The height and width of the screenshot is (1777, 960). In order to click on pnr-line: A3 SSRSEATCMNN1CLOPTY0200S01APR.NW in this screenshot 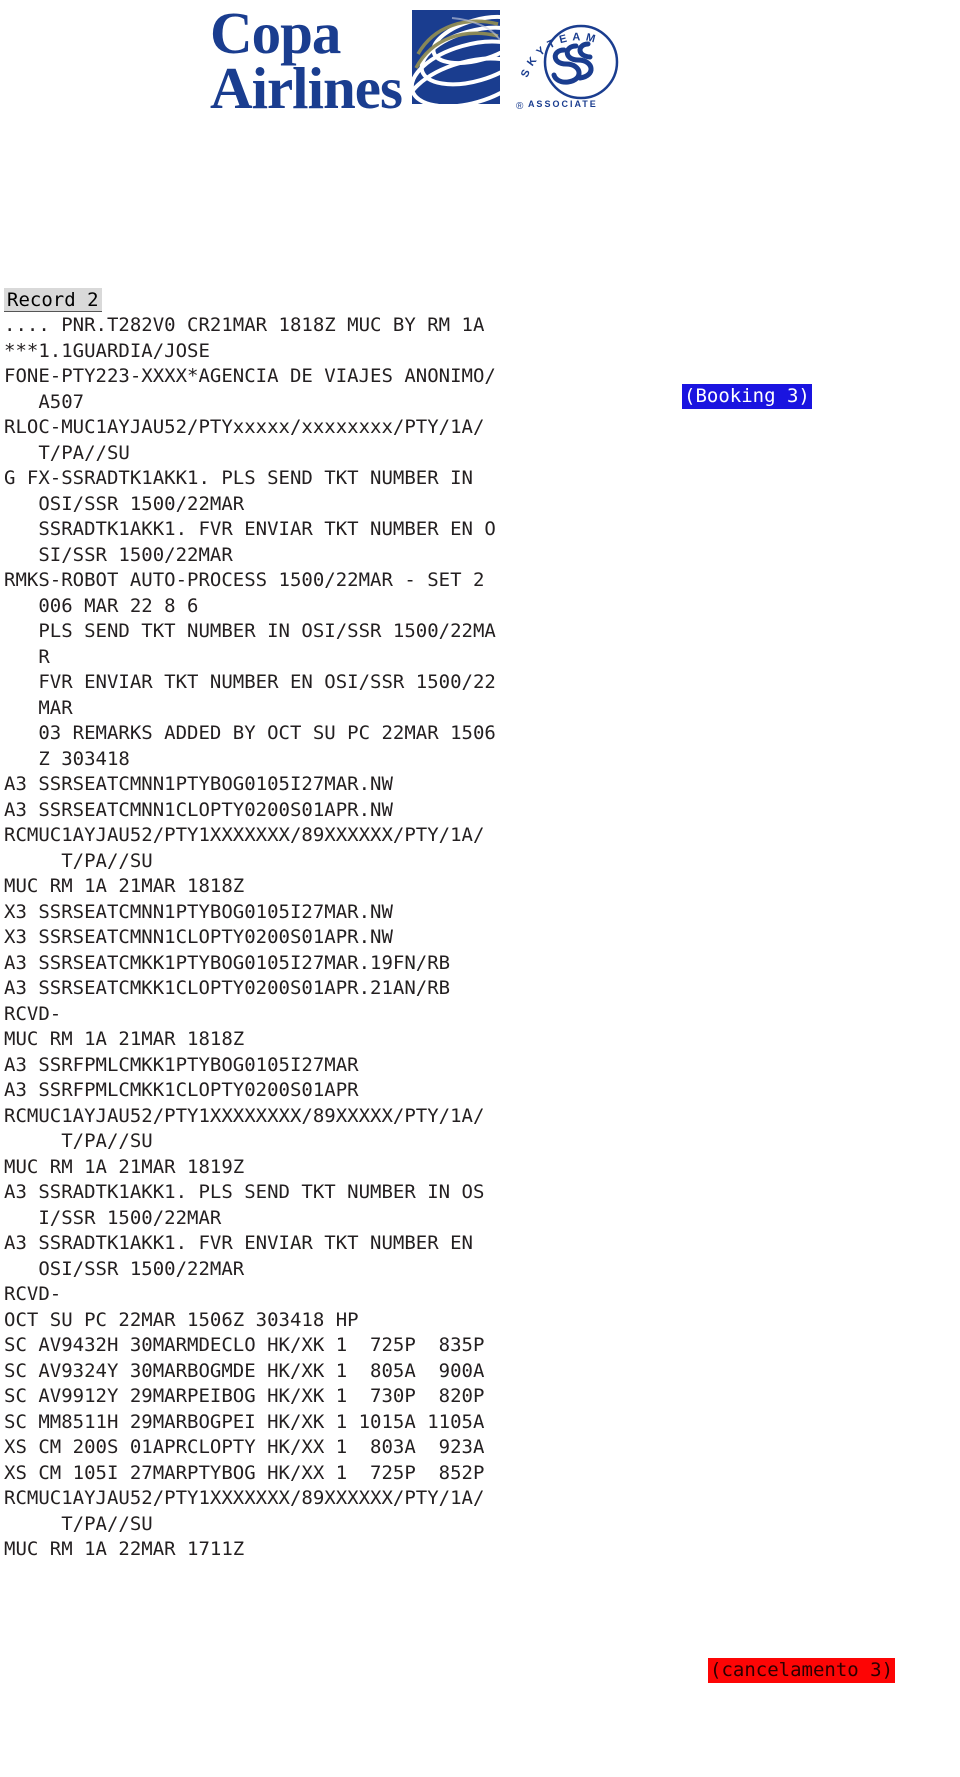, I will do `click(198, 809)`.